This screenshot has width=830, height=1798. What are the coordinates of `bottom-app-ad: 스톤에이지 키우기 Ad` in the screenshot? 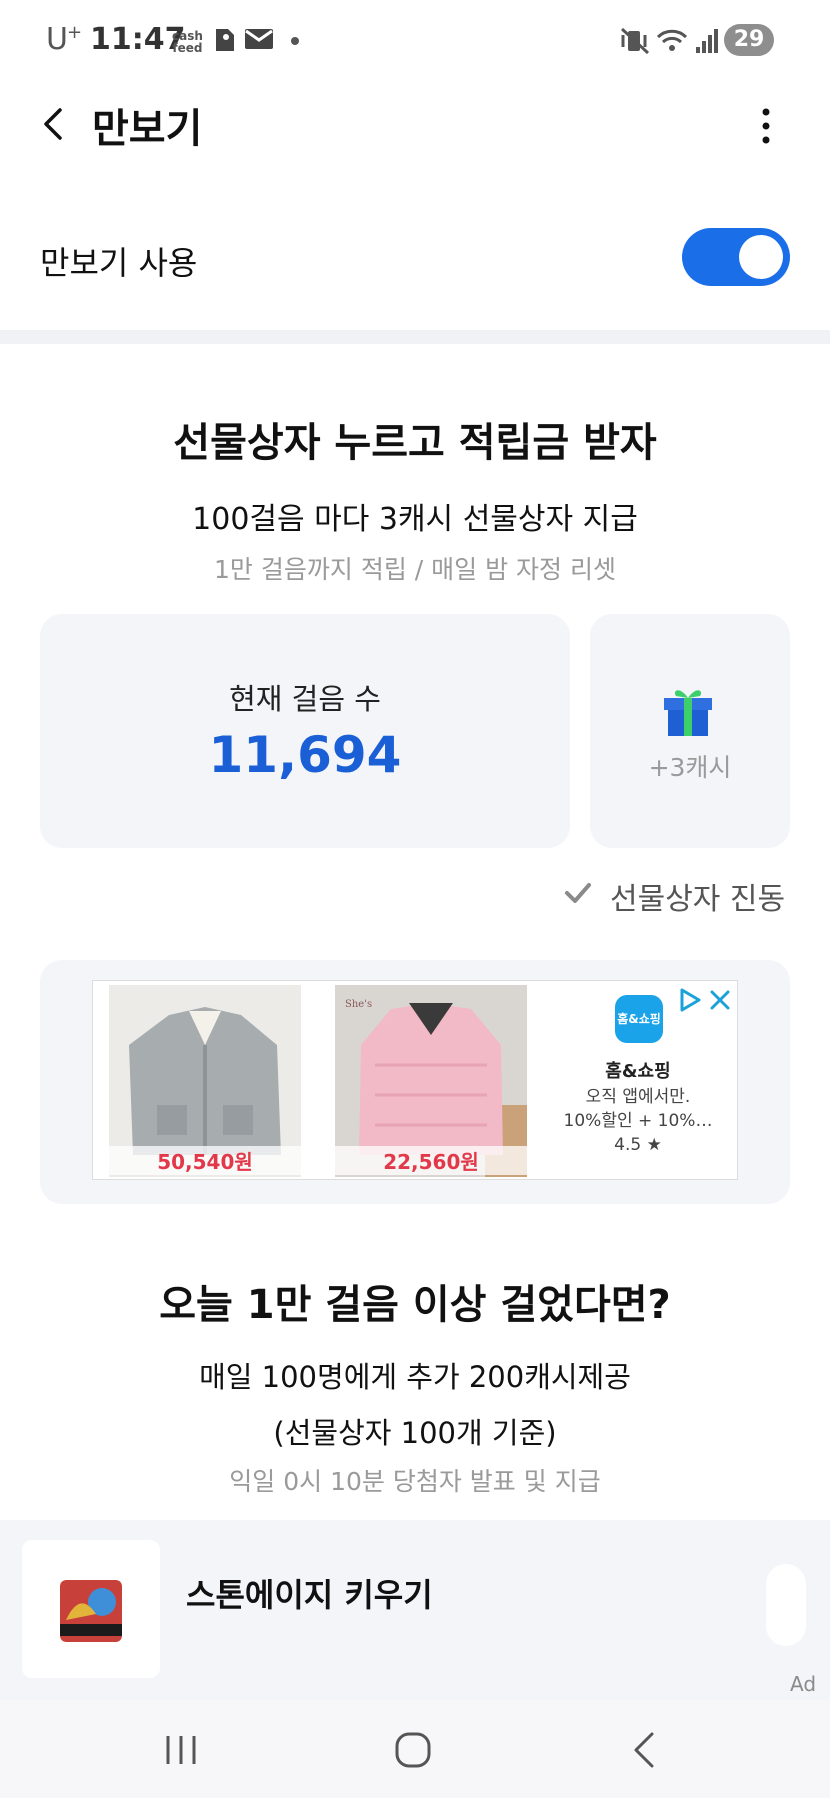 It's located at (415, 1610).